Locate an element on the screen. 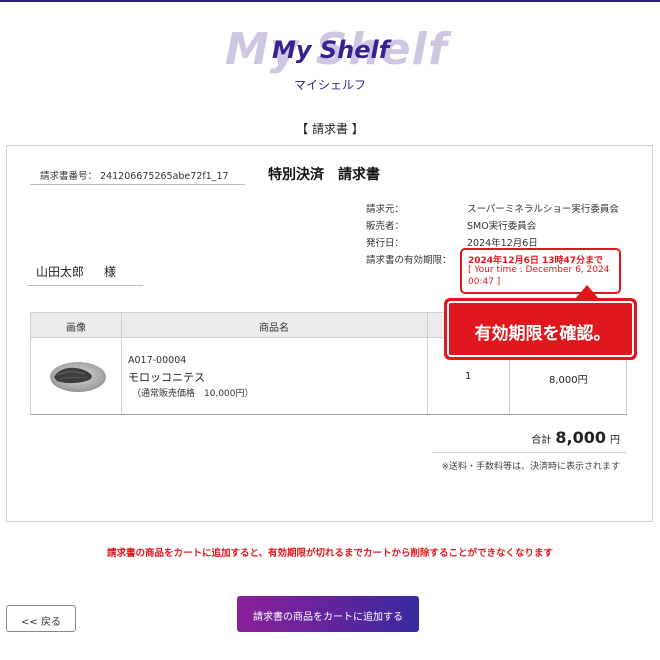  info-value: スーパーミネラルショー実行委員会 is located at coordinates (543, 209).